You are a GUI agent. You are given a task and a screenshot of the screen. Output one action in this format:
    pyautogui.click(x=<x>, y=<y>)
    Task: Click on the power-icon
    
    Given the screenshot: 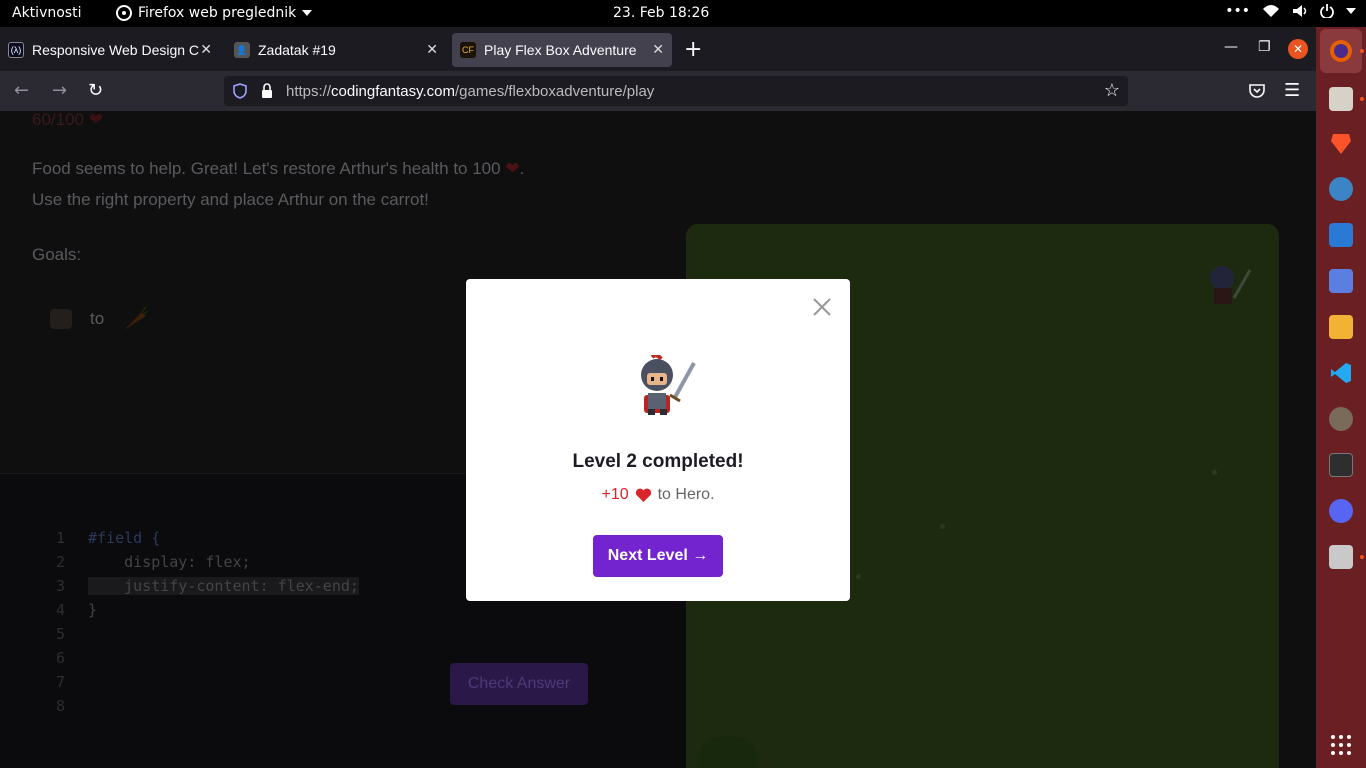 What is the action you would take?
    pyautogui.click(x=1327, y=11)
    